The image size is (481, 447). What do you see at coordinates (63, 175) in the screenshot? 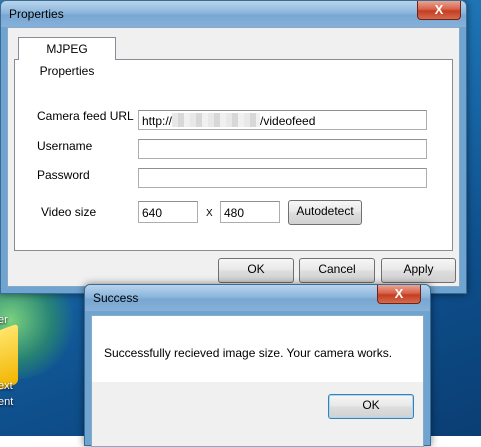
I see `password-label: Password` at bounding box center [63, 175].